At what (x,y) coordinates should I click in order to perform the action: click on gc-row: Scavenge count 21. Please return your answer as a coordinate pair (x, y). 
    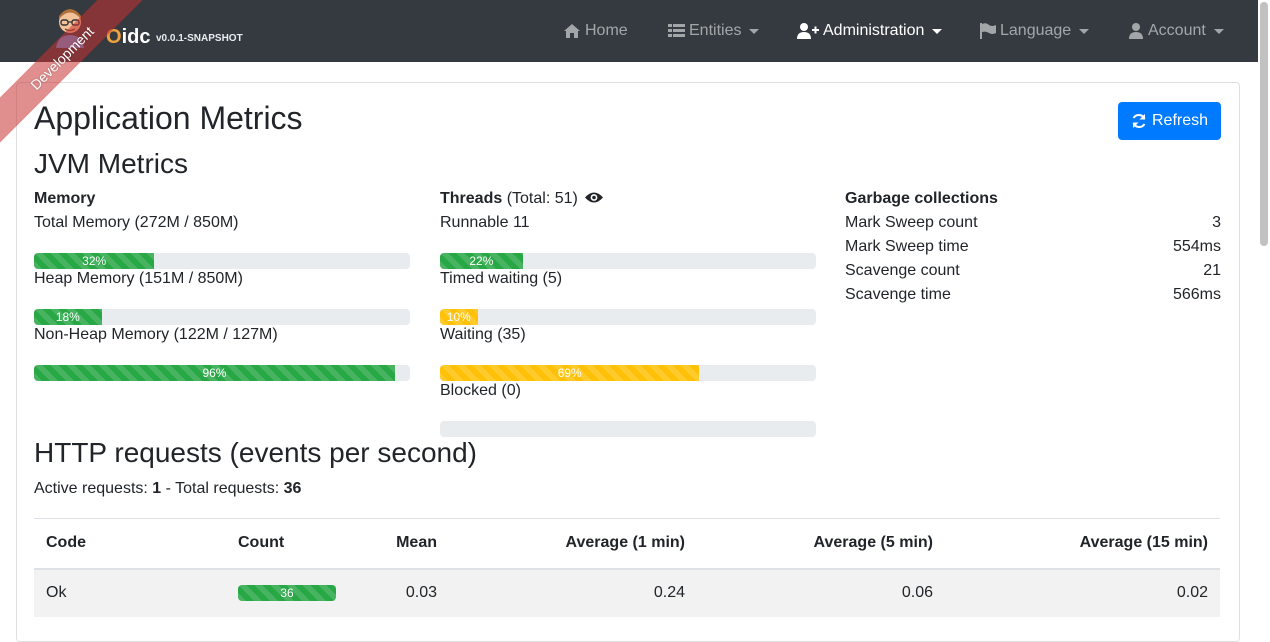
    Looking at the image, I should click on (1033, 271).